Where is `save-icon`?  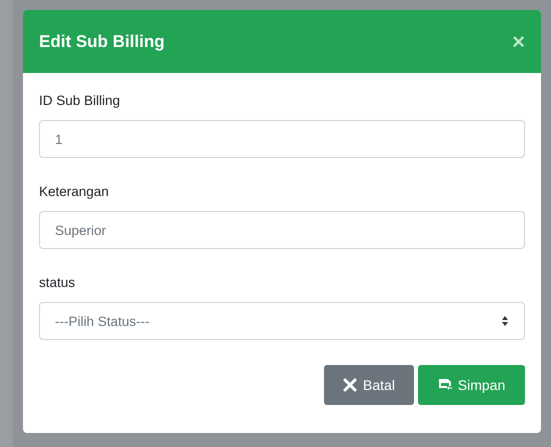
save-icon is located at coordinates (445, 385).